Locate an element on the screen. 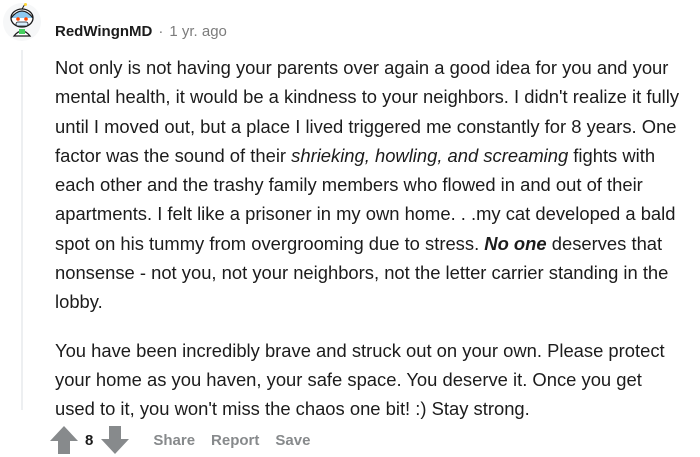 This screenshot has height=457, width=700. upvote-button is located at coordinates (64, 440).